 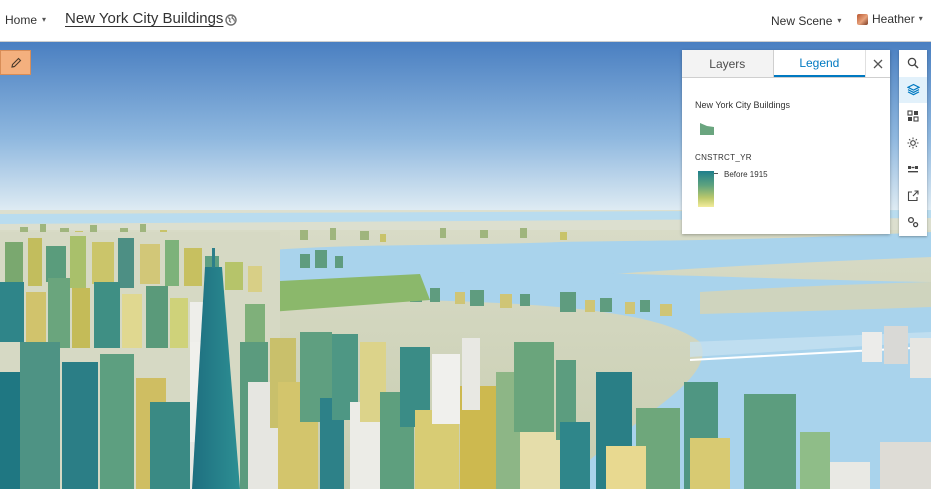 I want to click on panel-tabs: Layers Legend, so click(x=786, y=64).